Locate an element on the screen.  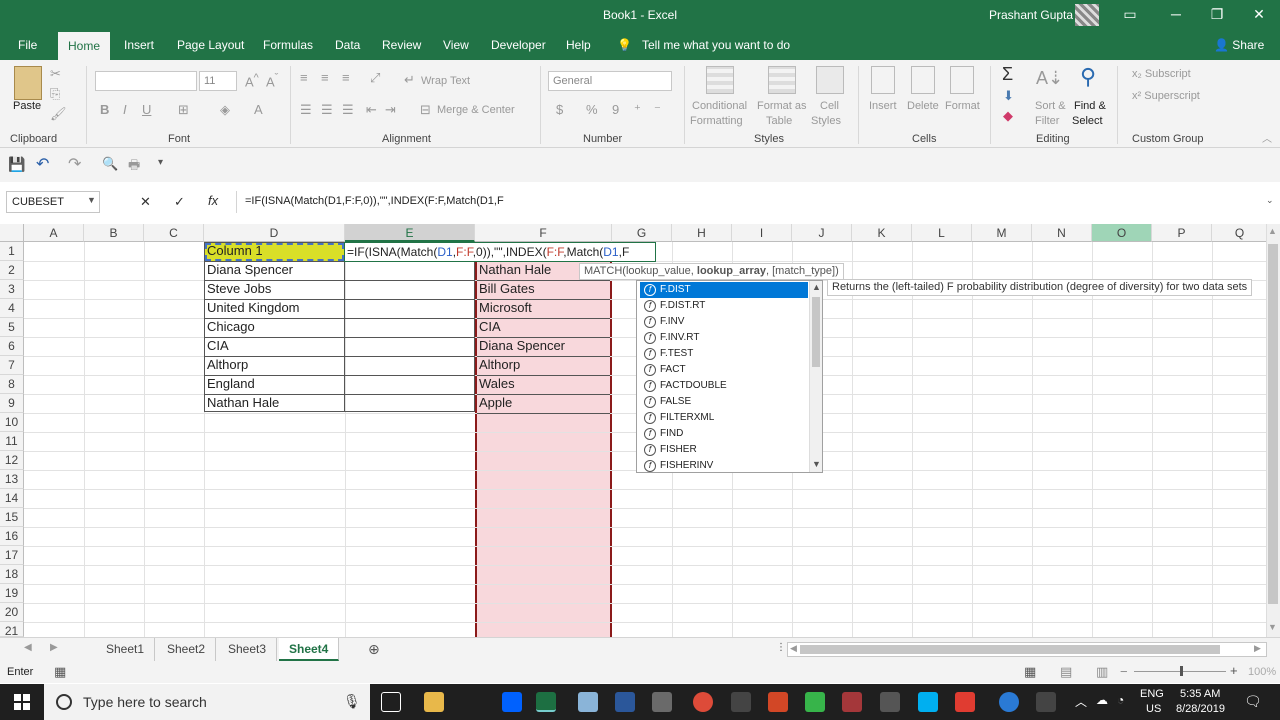
name-box-dropdown-icon: ▼ is located at coordinates (91, 200).